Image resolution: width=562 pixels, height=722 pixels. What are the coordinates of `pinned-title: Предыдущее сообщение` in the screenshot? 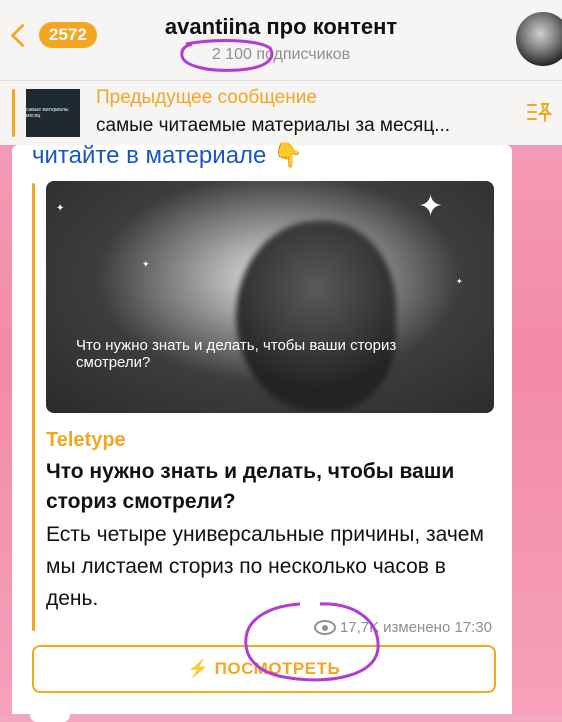 It's located at (206, 97).